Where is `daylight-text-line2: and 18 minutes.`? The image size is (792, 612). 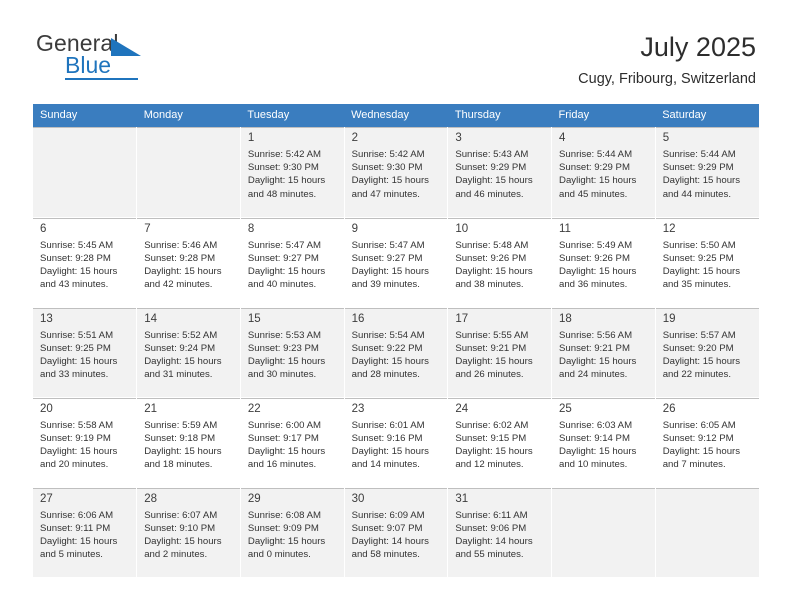 daylight-text-line2: and 18 minutes. is located at coordinates (178, 465).